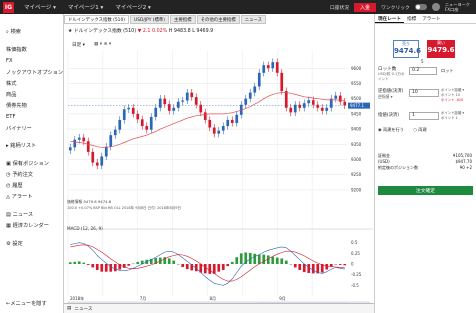  I want to click on user-icon, so click(435, 7).